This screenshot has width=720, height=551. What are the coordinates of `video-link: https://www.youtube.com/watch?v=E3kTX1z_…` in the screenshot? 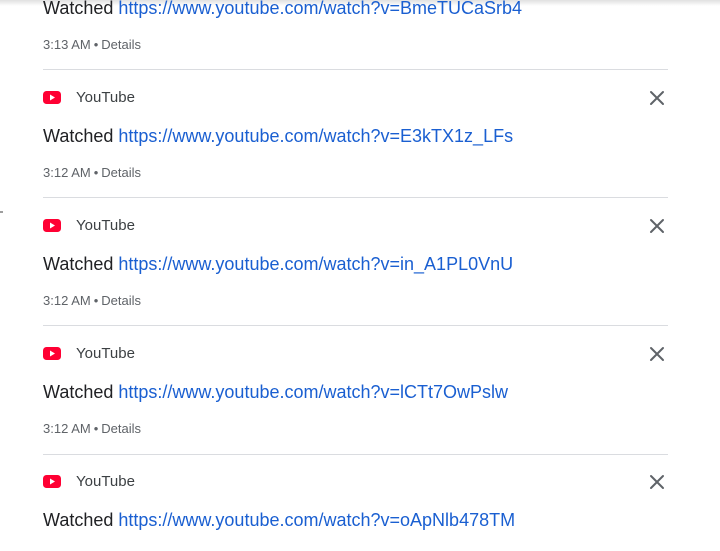 It's located at (315, 136).